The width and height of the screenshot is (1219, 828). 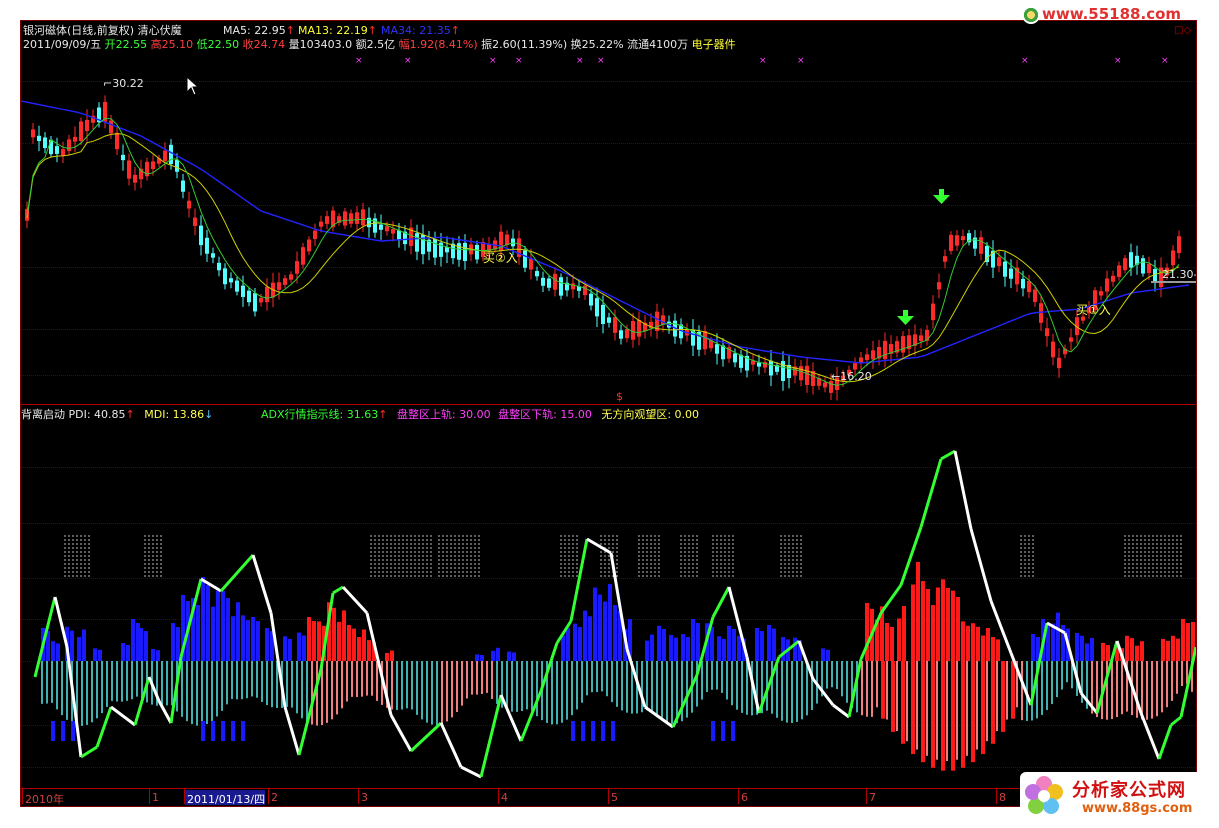 I want to click on time-axis-label: 8, so click(x=1002, y=797).